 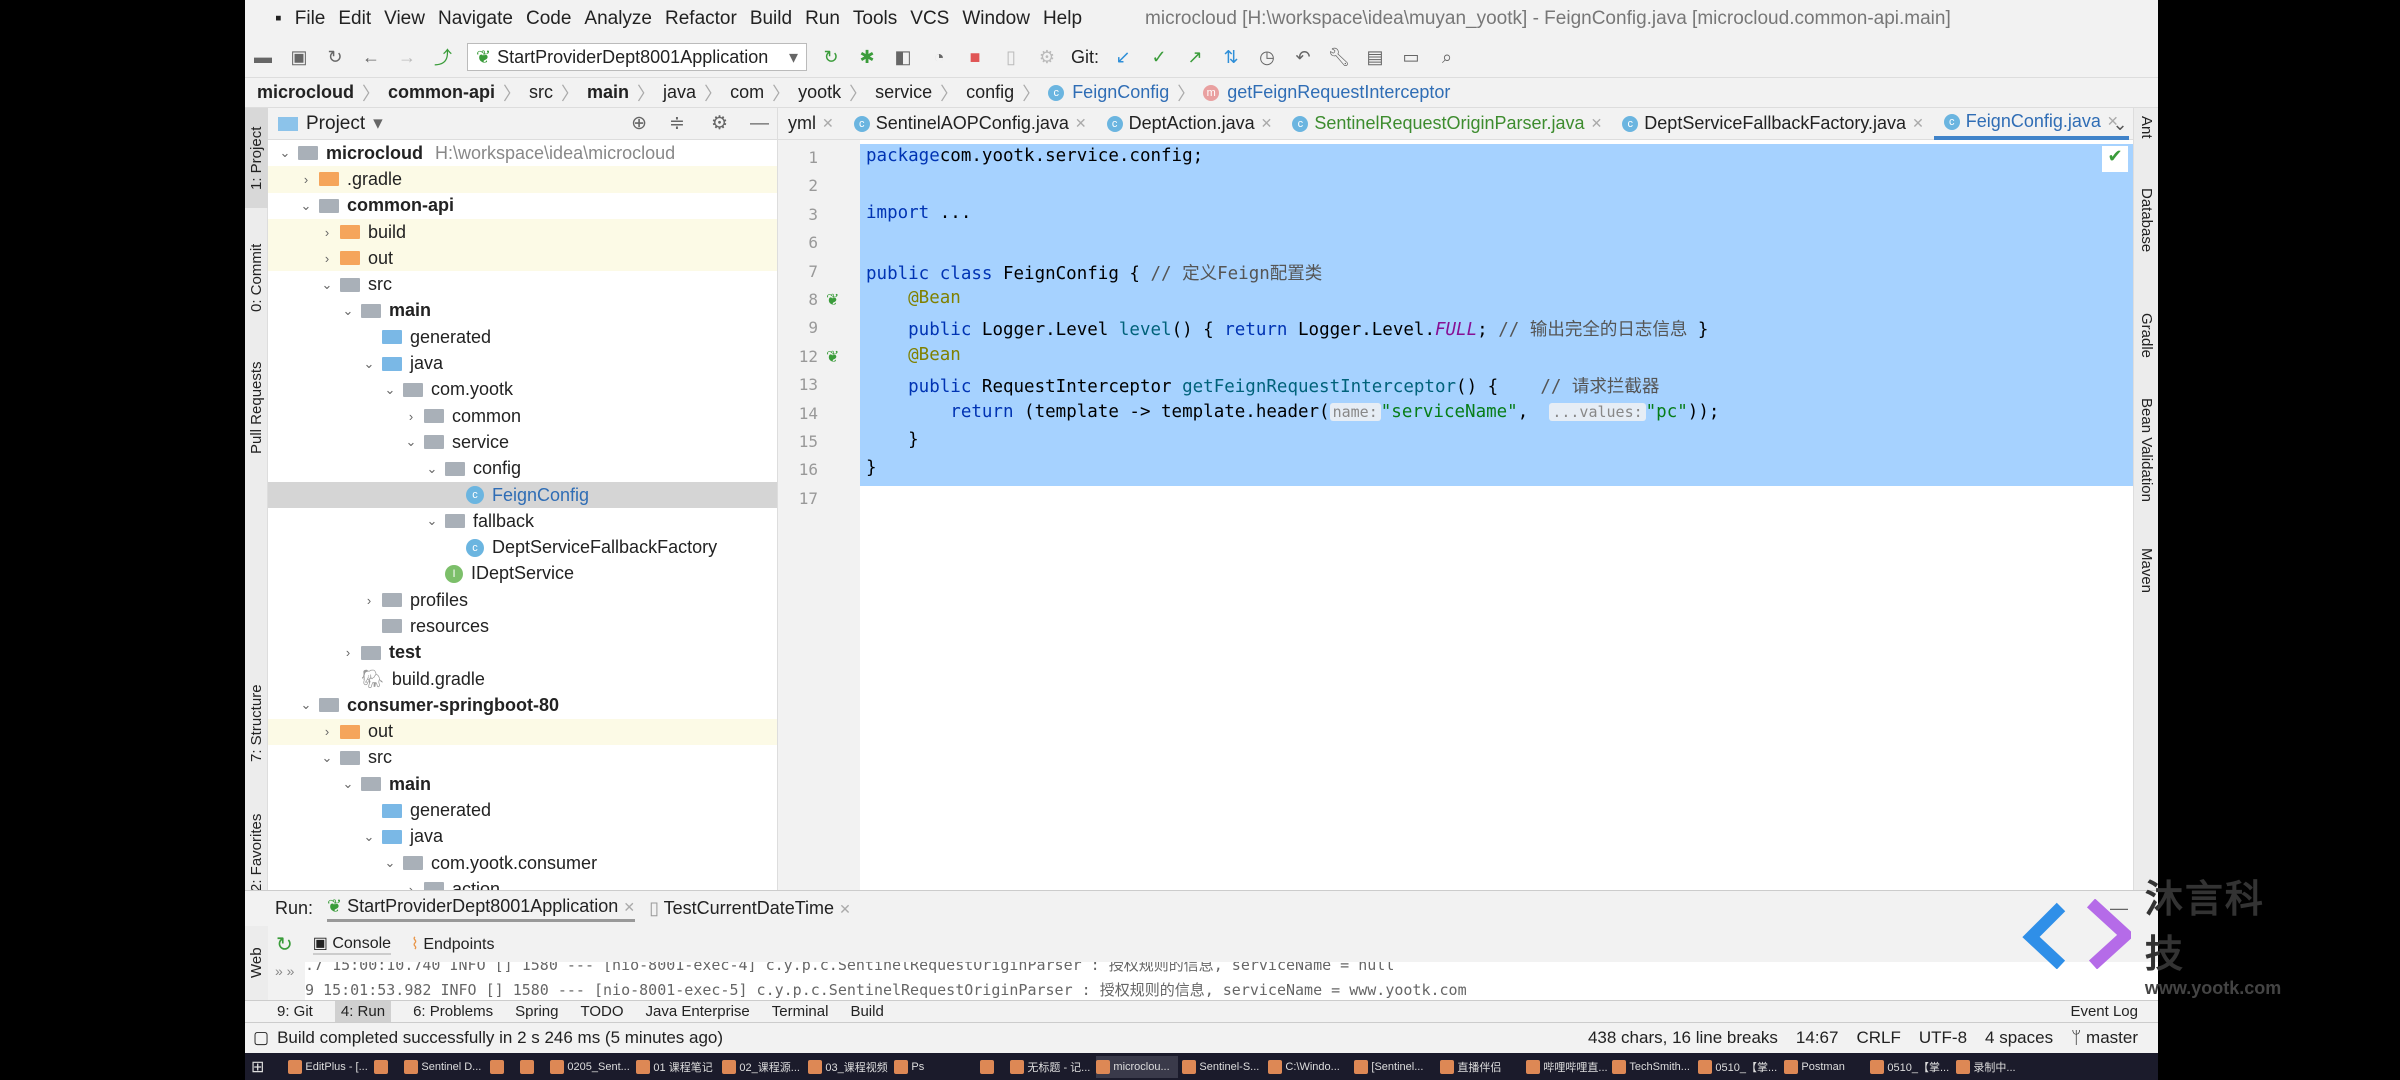 What do you see at coordinates (541, 92) in the screenshot?
I see `breadcrumb-item: src` at bounding box center [541, 92].